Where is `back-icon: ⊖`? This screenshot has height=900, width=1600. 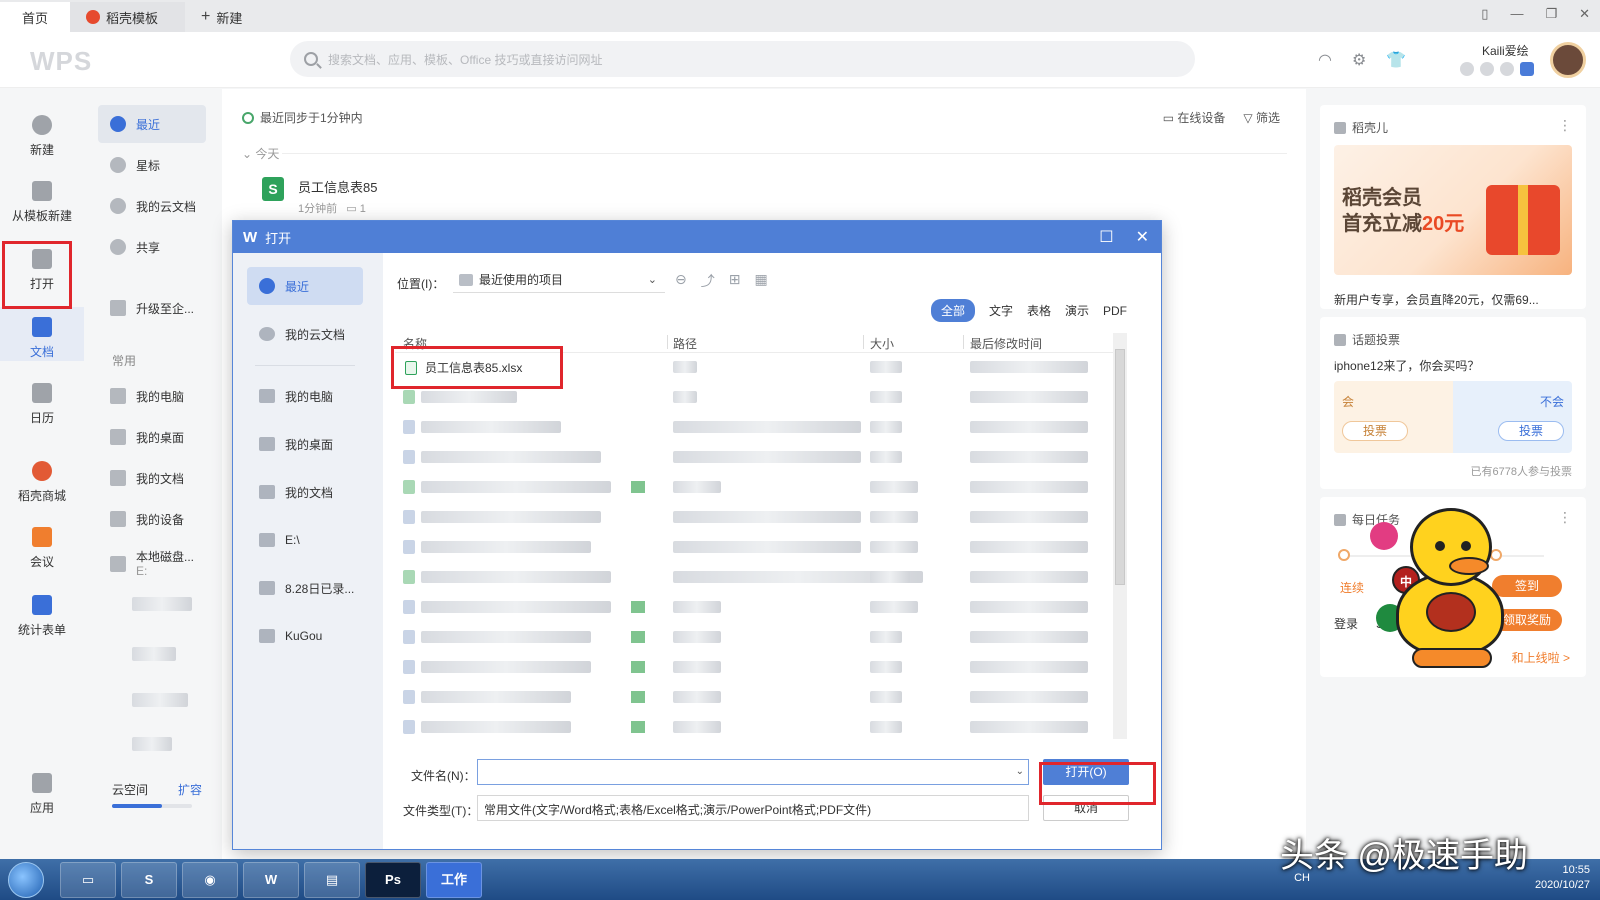 back-icon: ⊖ is located at coordinates (681, 281).